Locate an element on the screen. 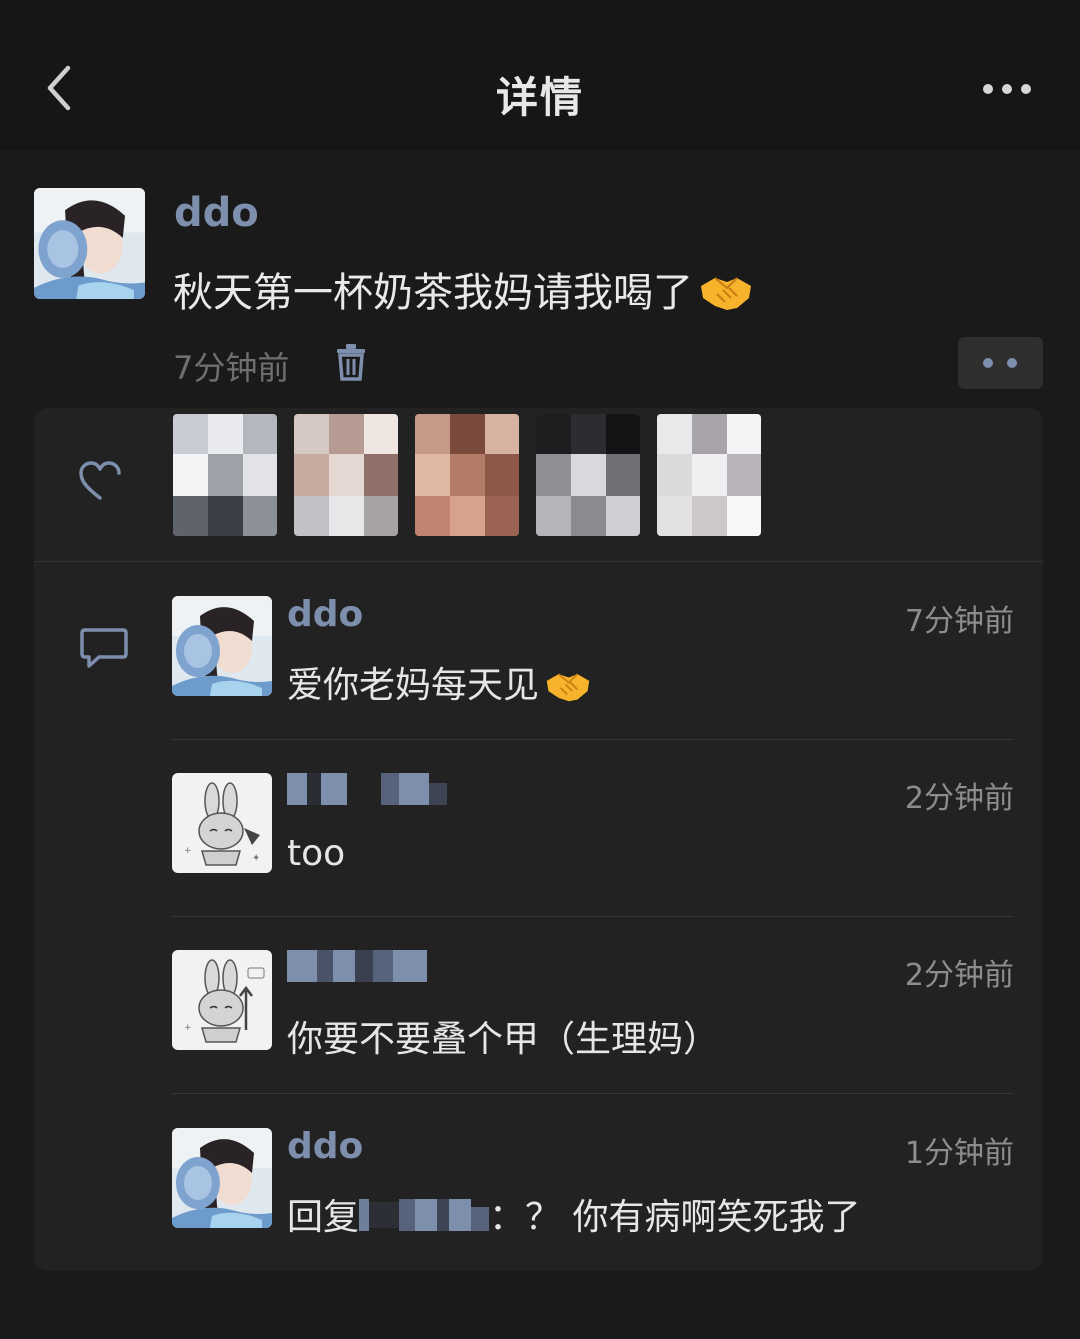 The width and height of the screenshot is (1080, 1339). comment-text: 回复 ：？ 你有病啊笑死我了 is located at coordinates (573, 1214).